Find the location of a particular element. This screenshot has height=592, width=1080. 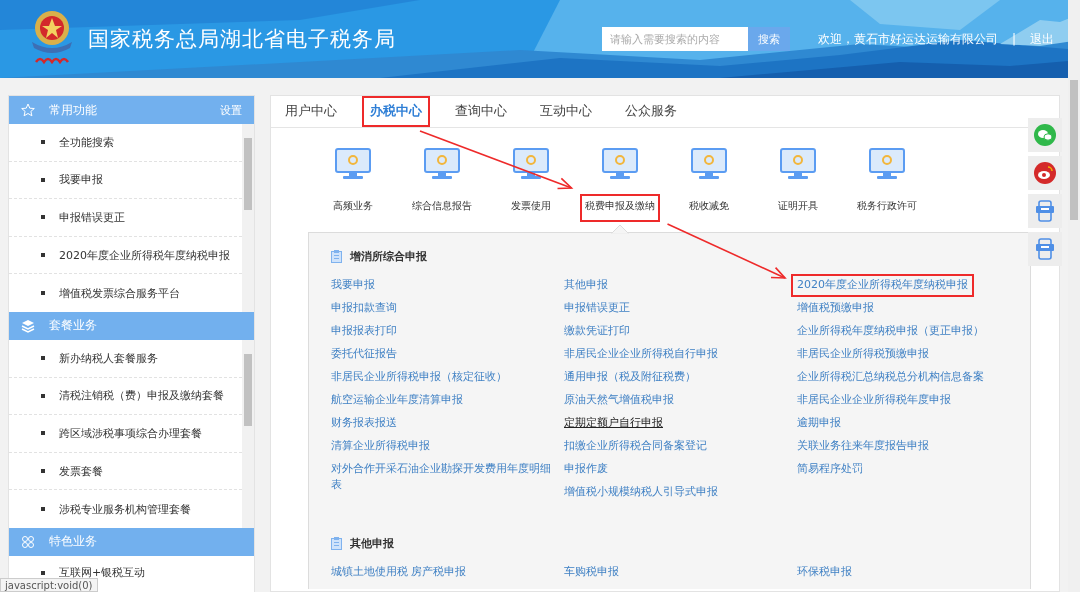

service-link: 原油天然气增值税申报 is located at coordinates (619, 400).